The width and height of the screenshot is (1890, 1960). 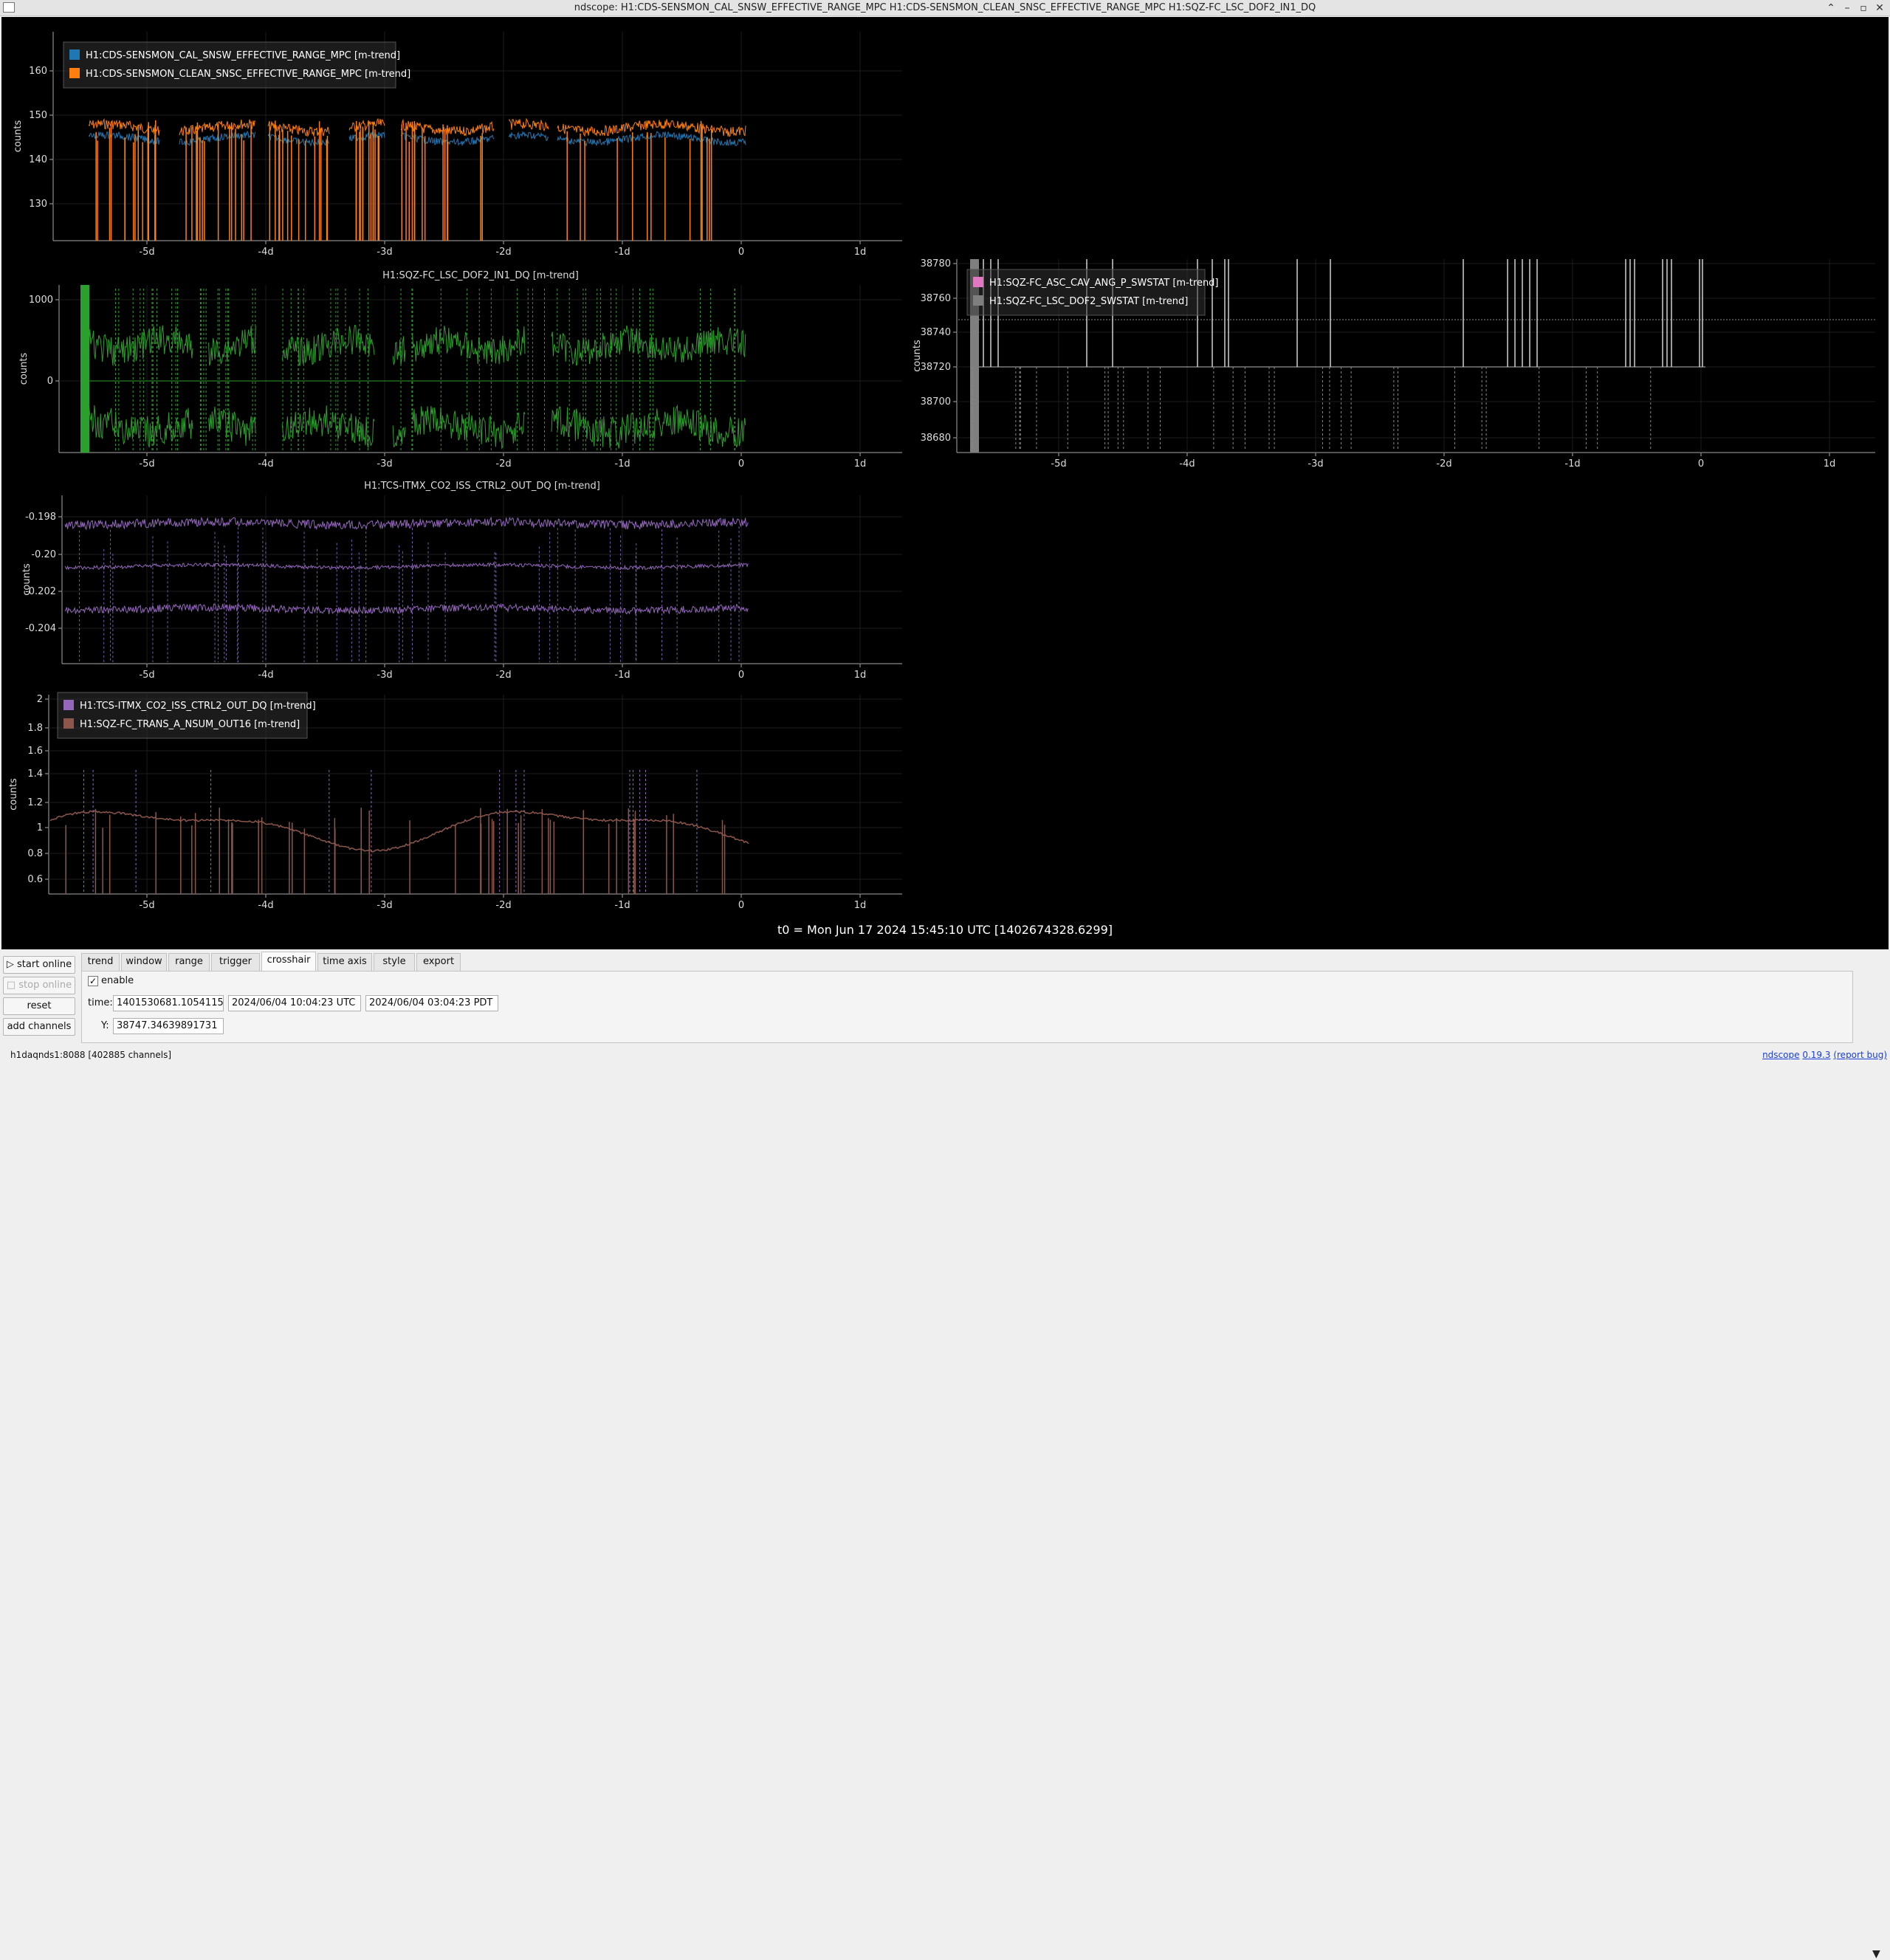 What do you see at coordinates (146, 464) in the screenshot?
I see `lsc-x-tick-label: -5d` at bounding box center [146, 464].